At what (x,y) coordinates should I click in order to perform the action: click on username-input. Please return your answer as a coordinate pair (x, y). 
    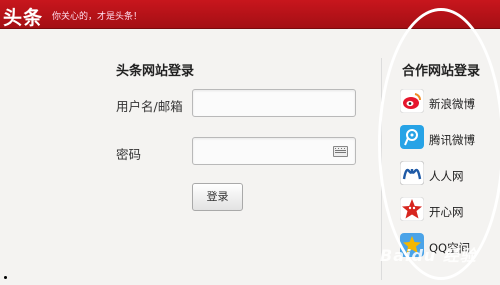
    Looking at the image, I should click on (274, 103).